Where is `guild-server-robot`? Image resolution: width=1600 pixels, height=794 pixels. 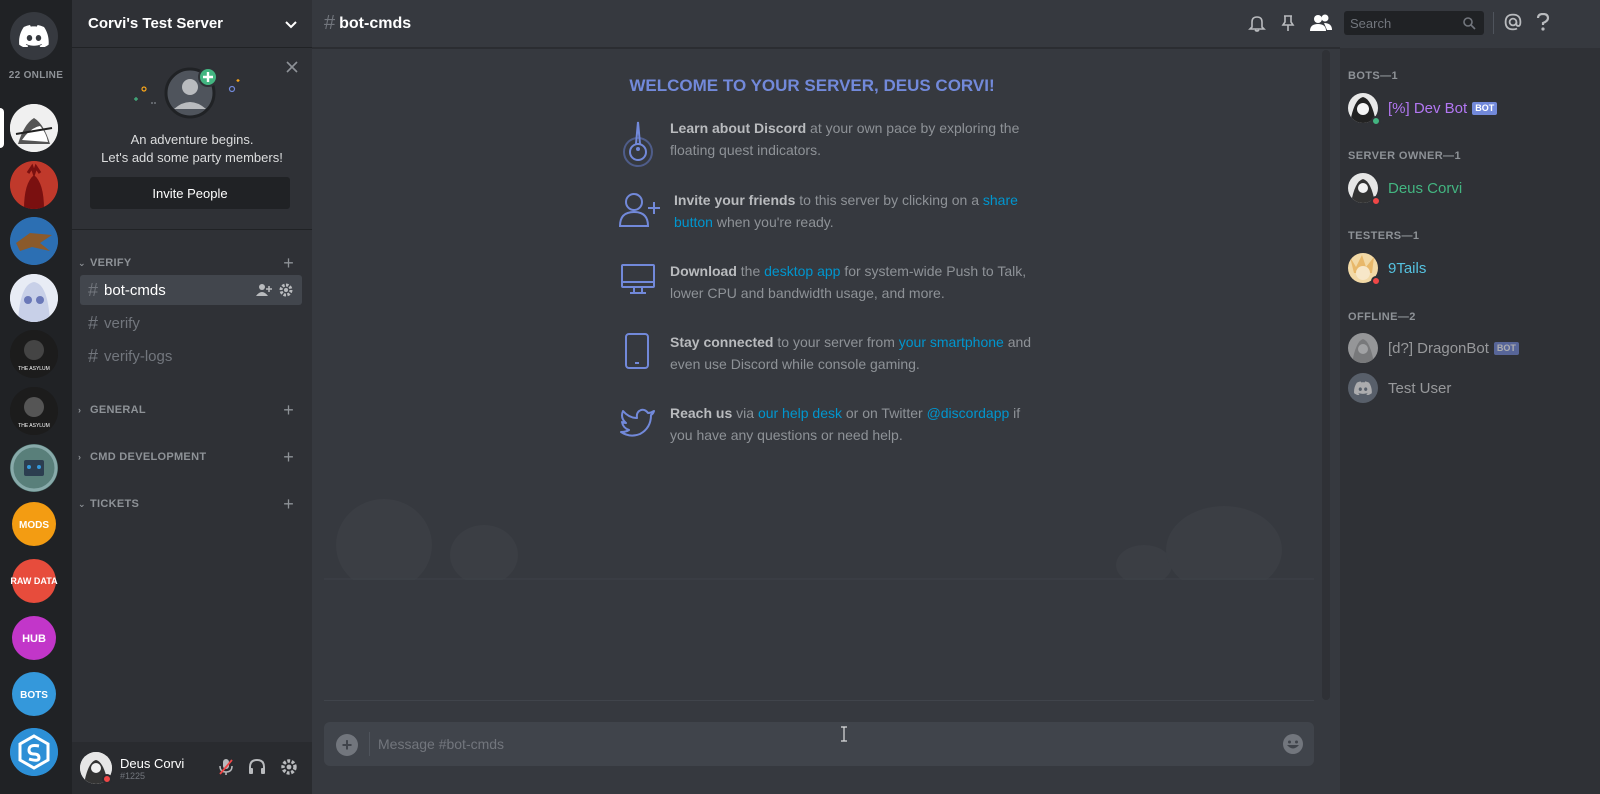 guild-server-robot is located at coordinates (34, 468).